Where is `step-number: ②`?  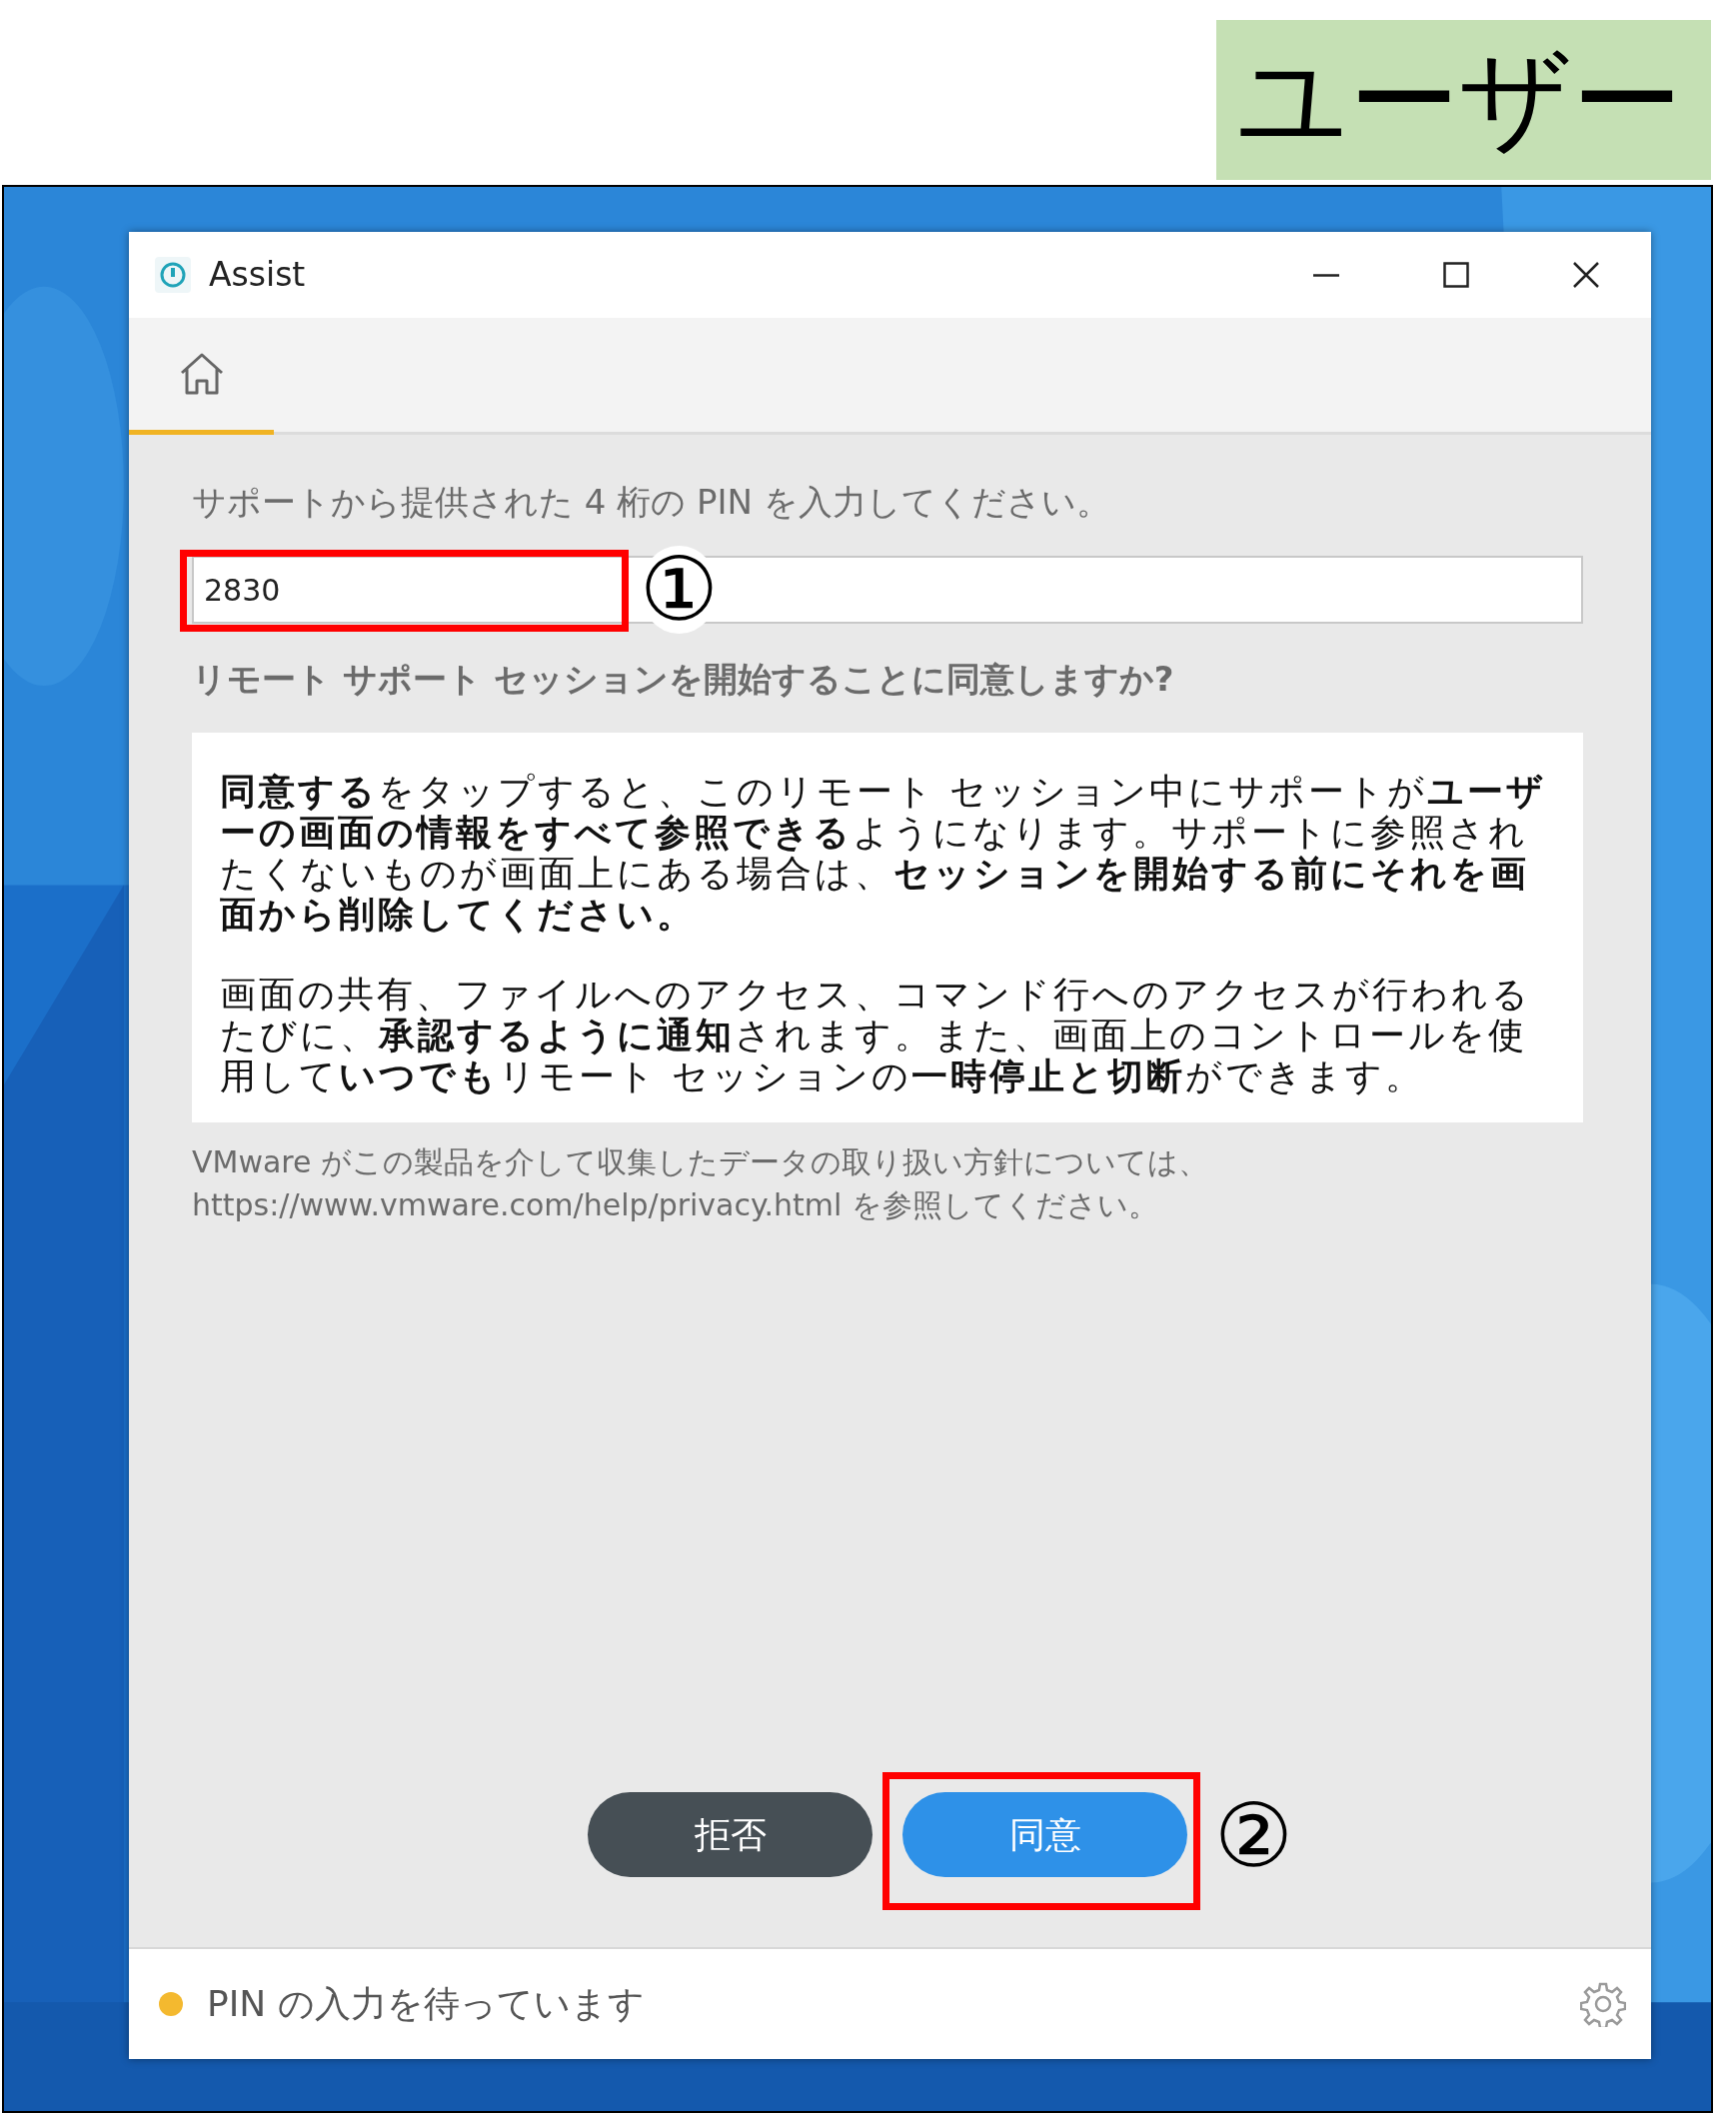 step-number: ② is located at coordinates (1253, 1836).